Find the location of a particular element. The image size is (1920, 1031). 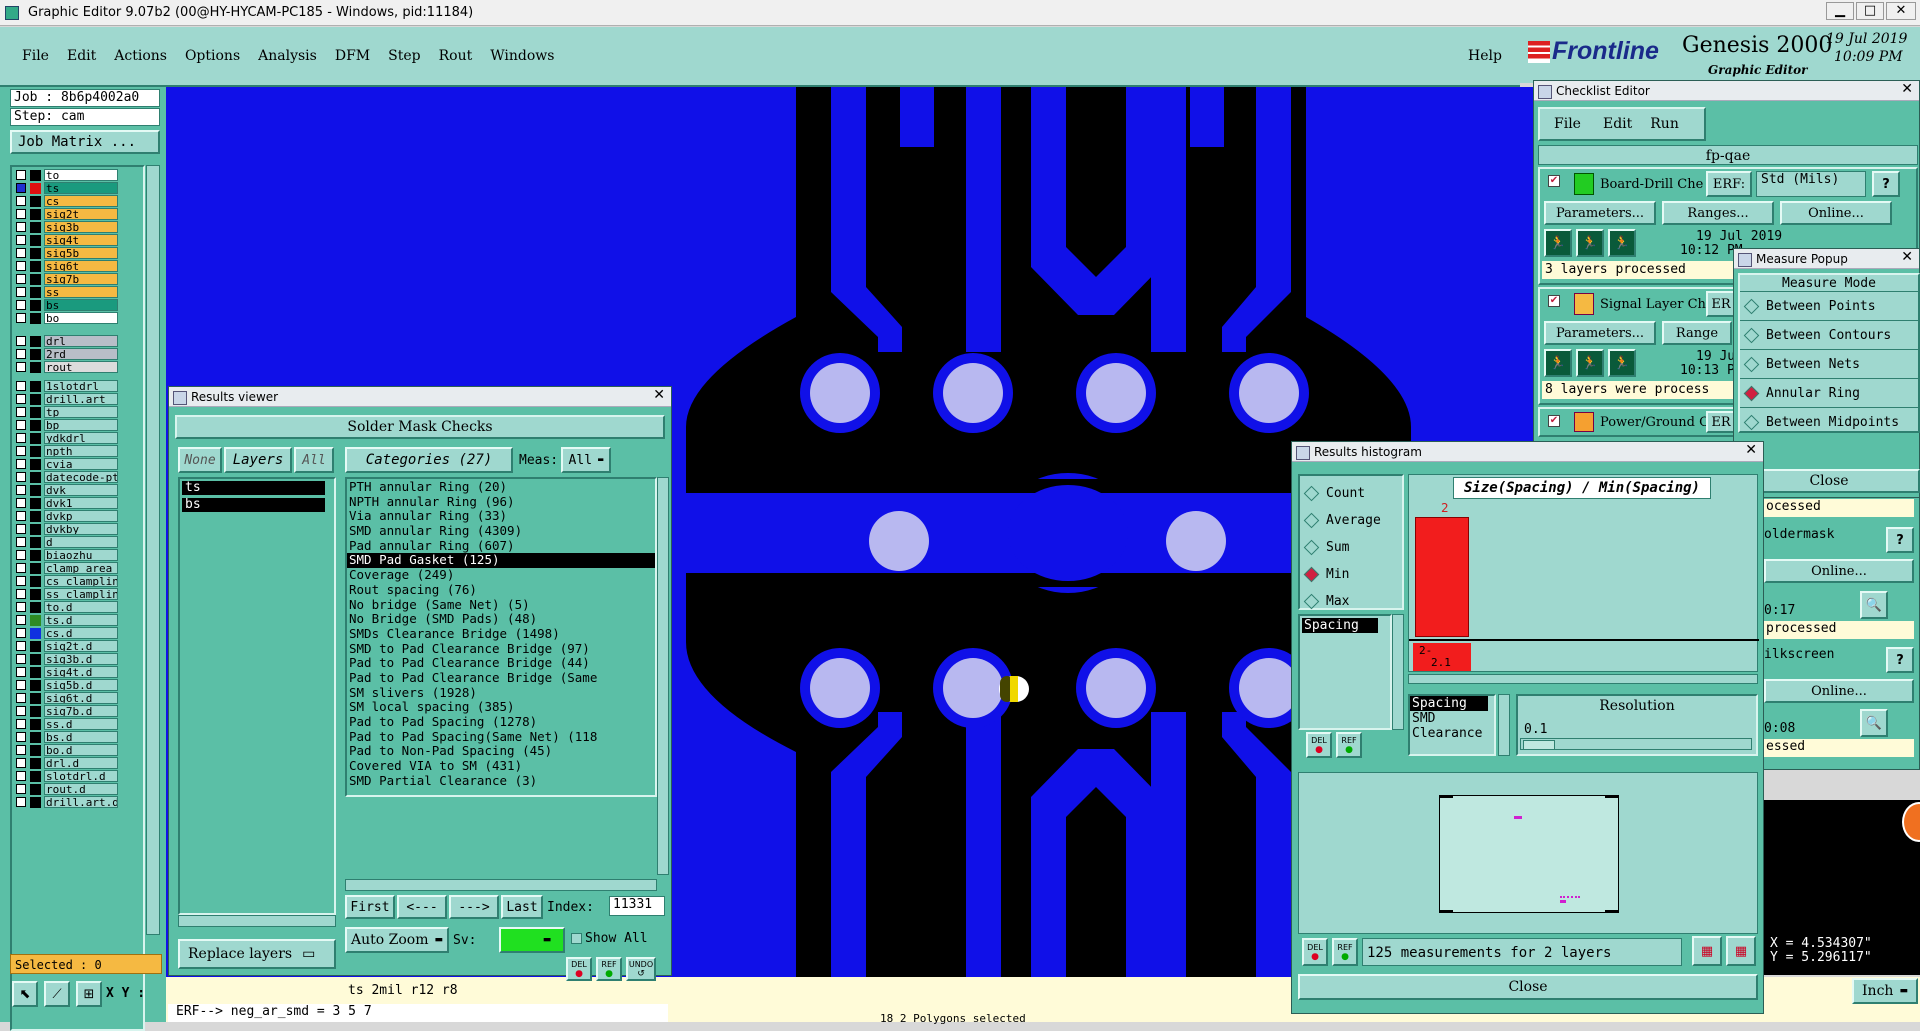

result-layer-ts: ts is located at coordinates (253, 488).